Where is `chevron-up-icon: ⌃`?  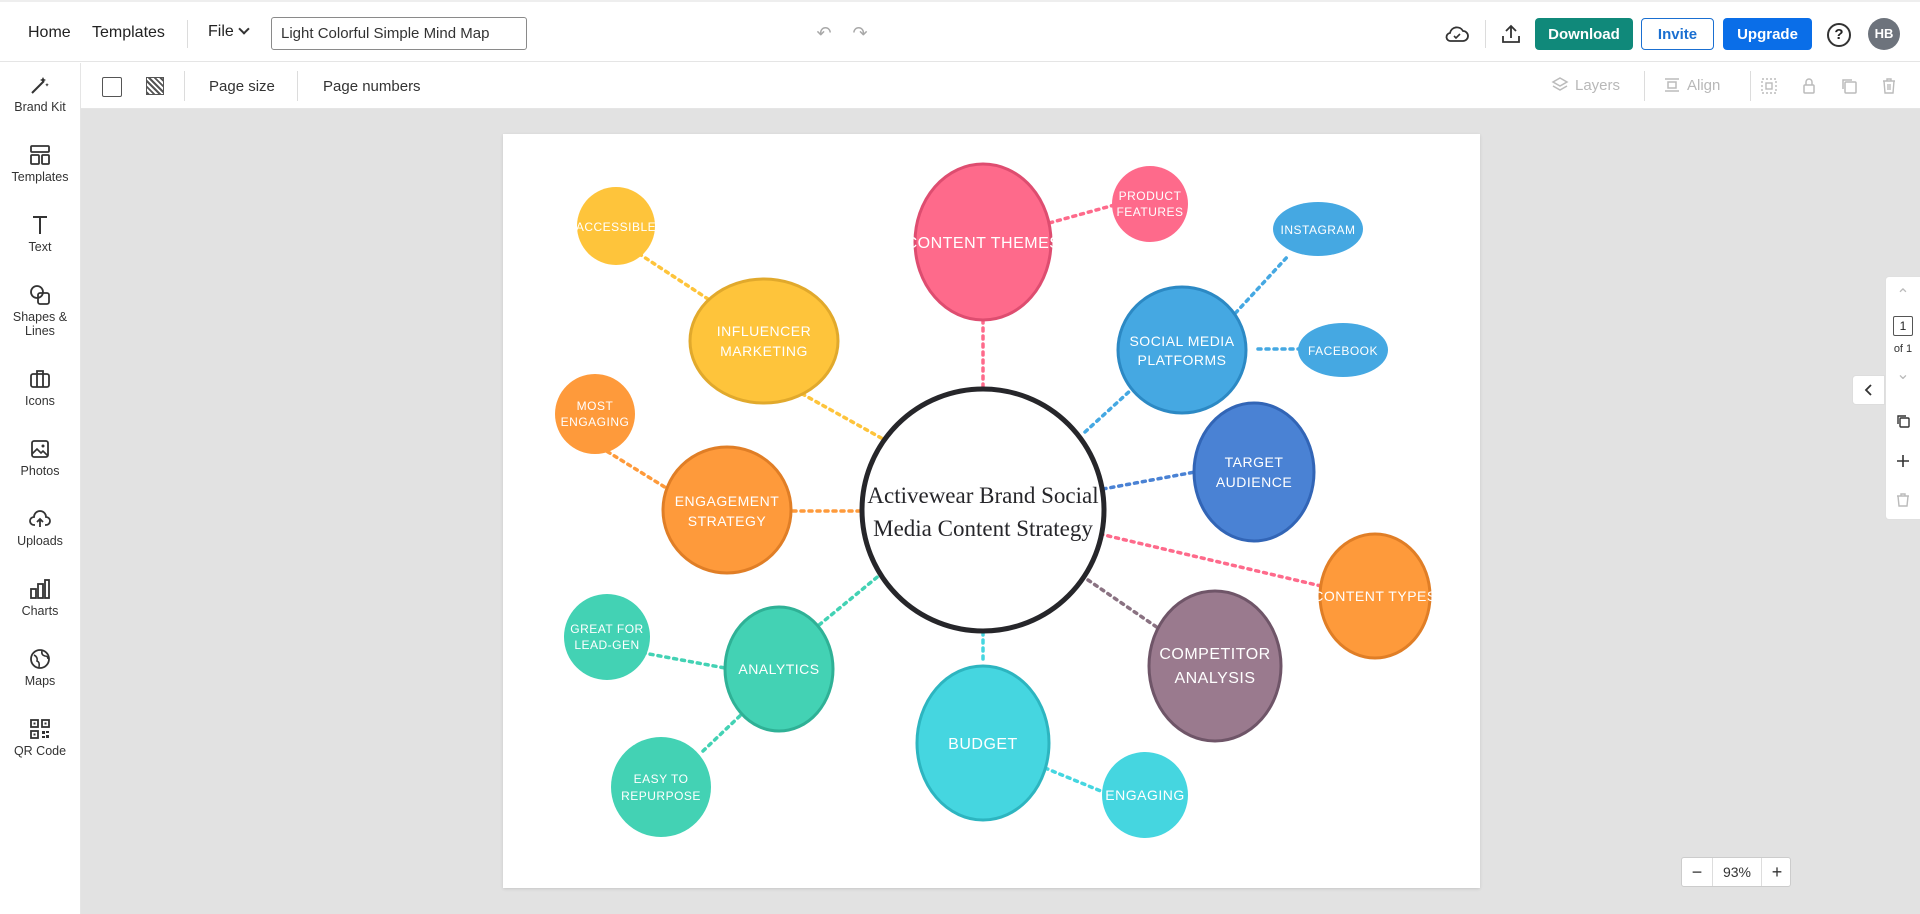
chevron-up-icon: ⌃ is located at coordinates (1903, 296).